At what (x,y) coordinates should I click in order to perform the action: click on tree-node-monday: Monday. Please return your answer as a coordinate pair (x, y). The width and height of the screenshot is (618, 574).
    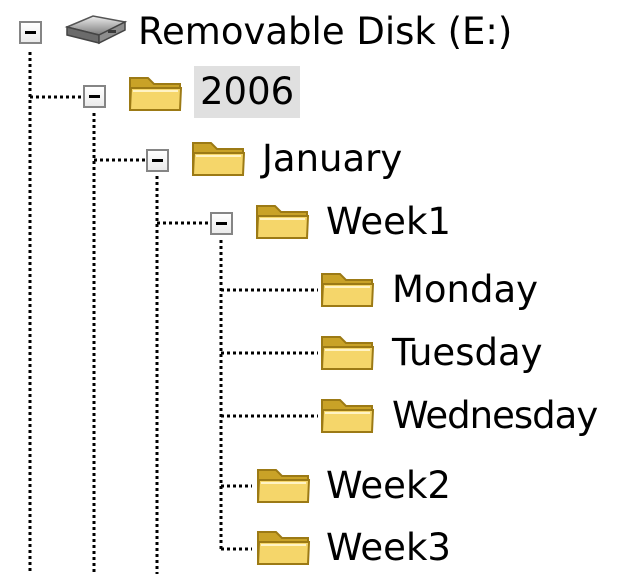
    Looking at the image, I should click on (280, 290).